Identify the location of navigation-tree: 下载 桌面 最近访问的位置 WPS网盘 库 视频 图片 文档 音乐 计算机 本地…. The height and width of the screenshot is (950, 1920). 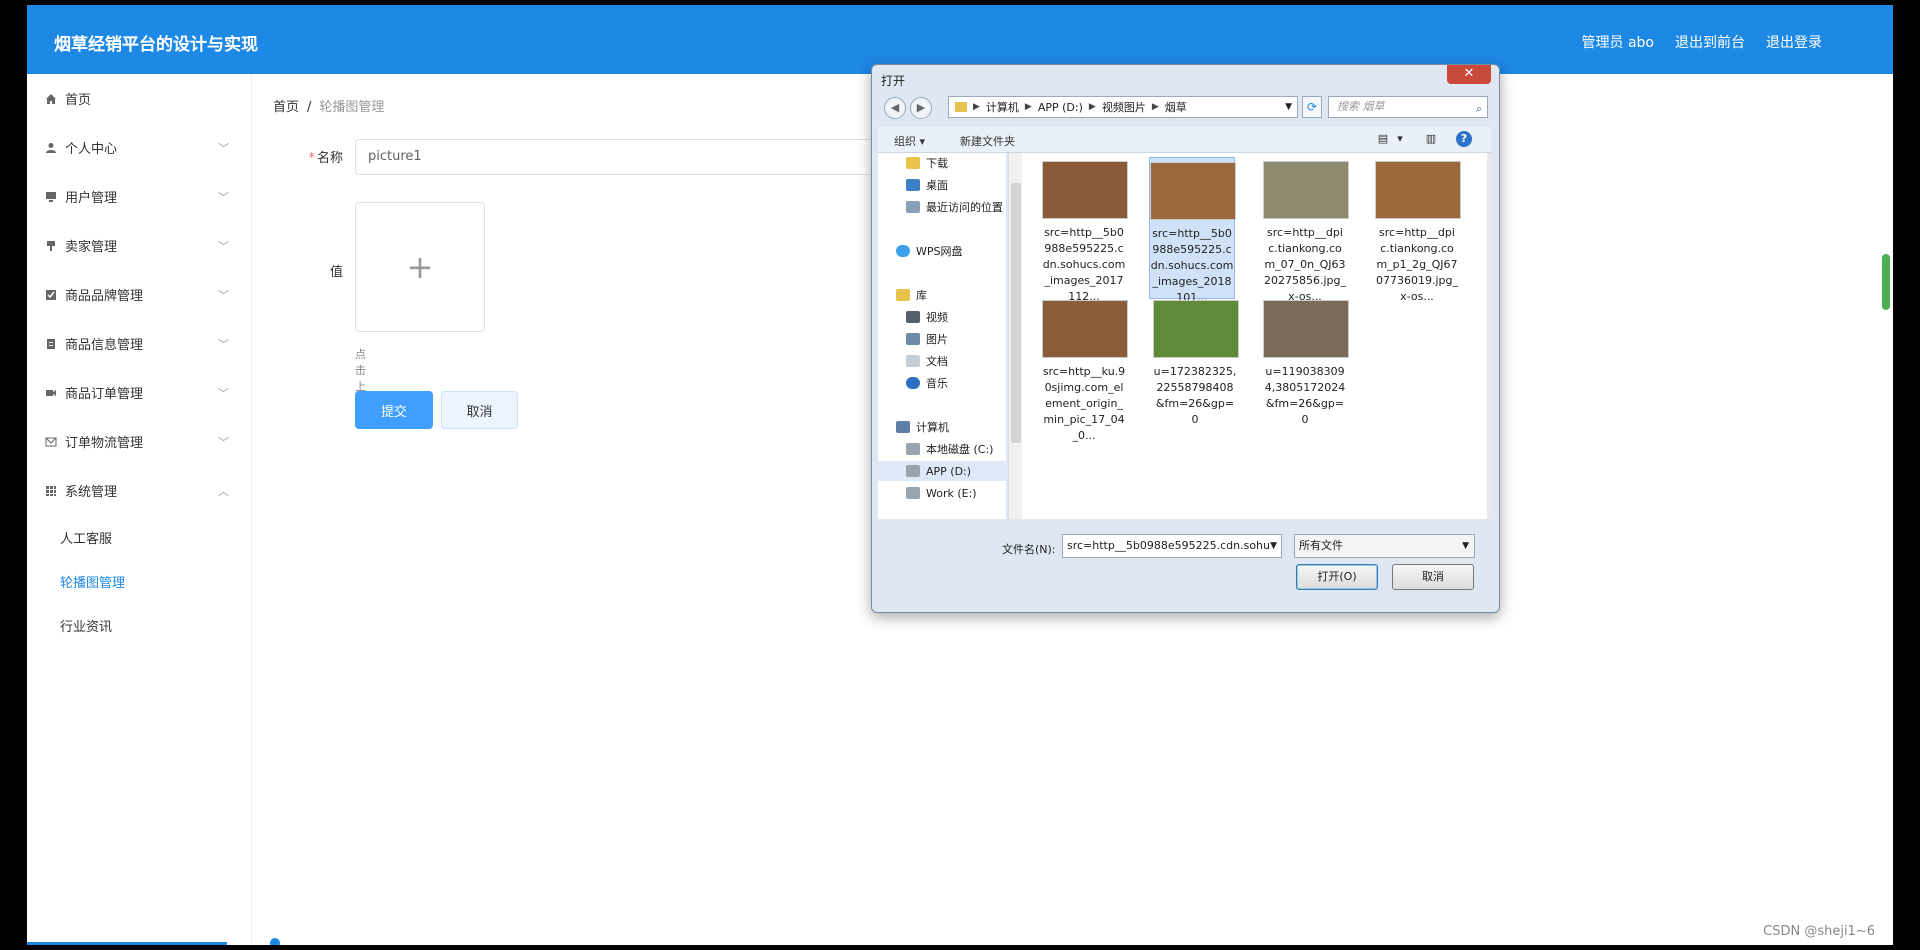
(942, 336).